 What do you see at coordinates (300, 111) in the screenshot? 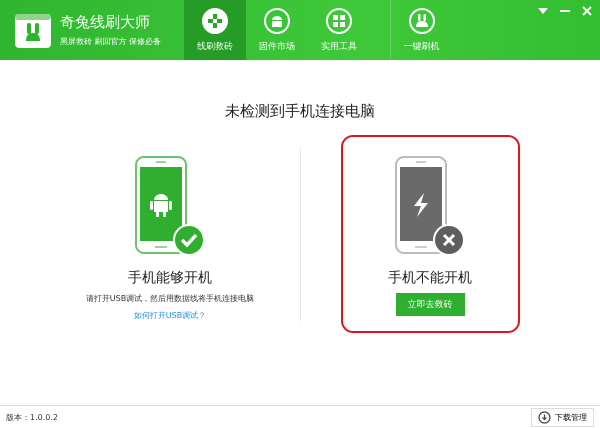
I see `page-heading: 未检测到手机连接电脑` at bounding box center [300, 111].